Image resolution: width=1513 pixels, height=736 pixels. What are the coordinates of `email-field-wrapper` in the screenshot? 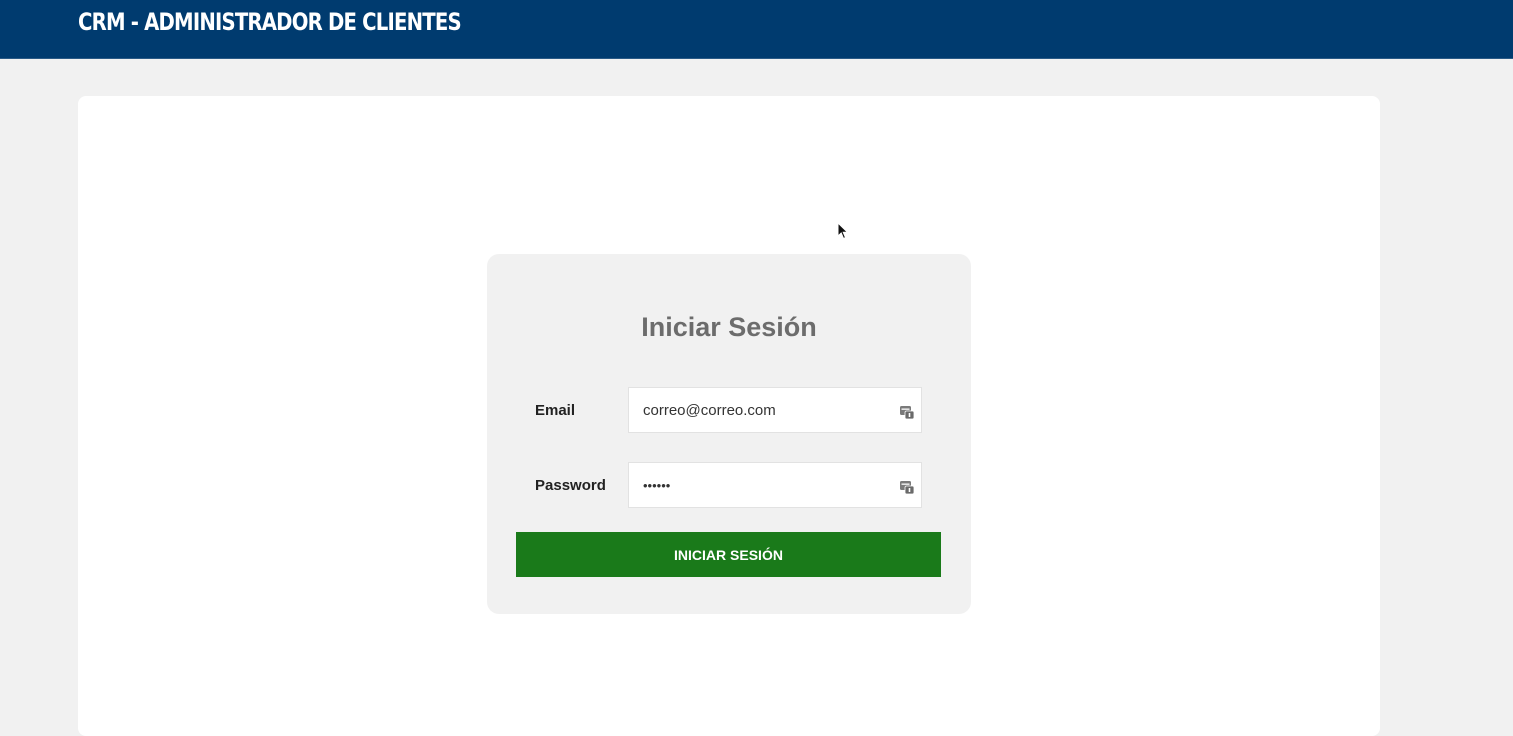 It's located at (775, 410).